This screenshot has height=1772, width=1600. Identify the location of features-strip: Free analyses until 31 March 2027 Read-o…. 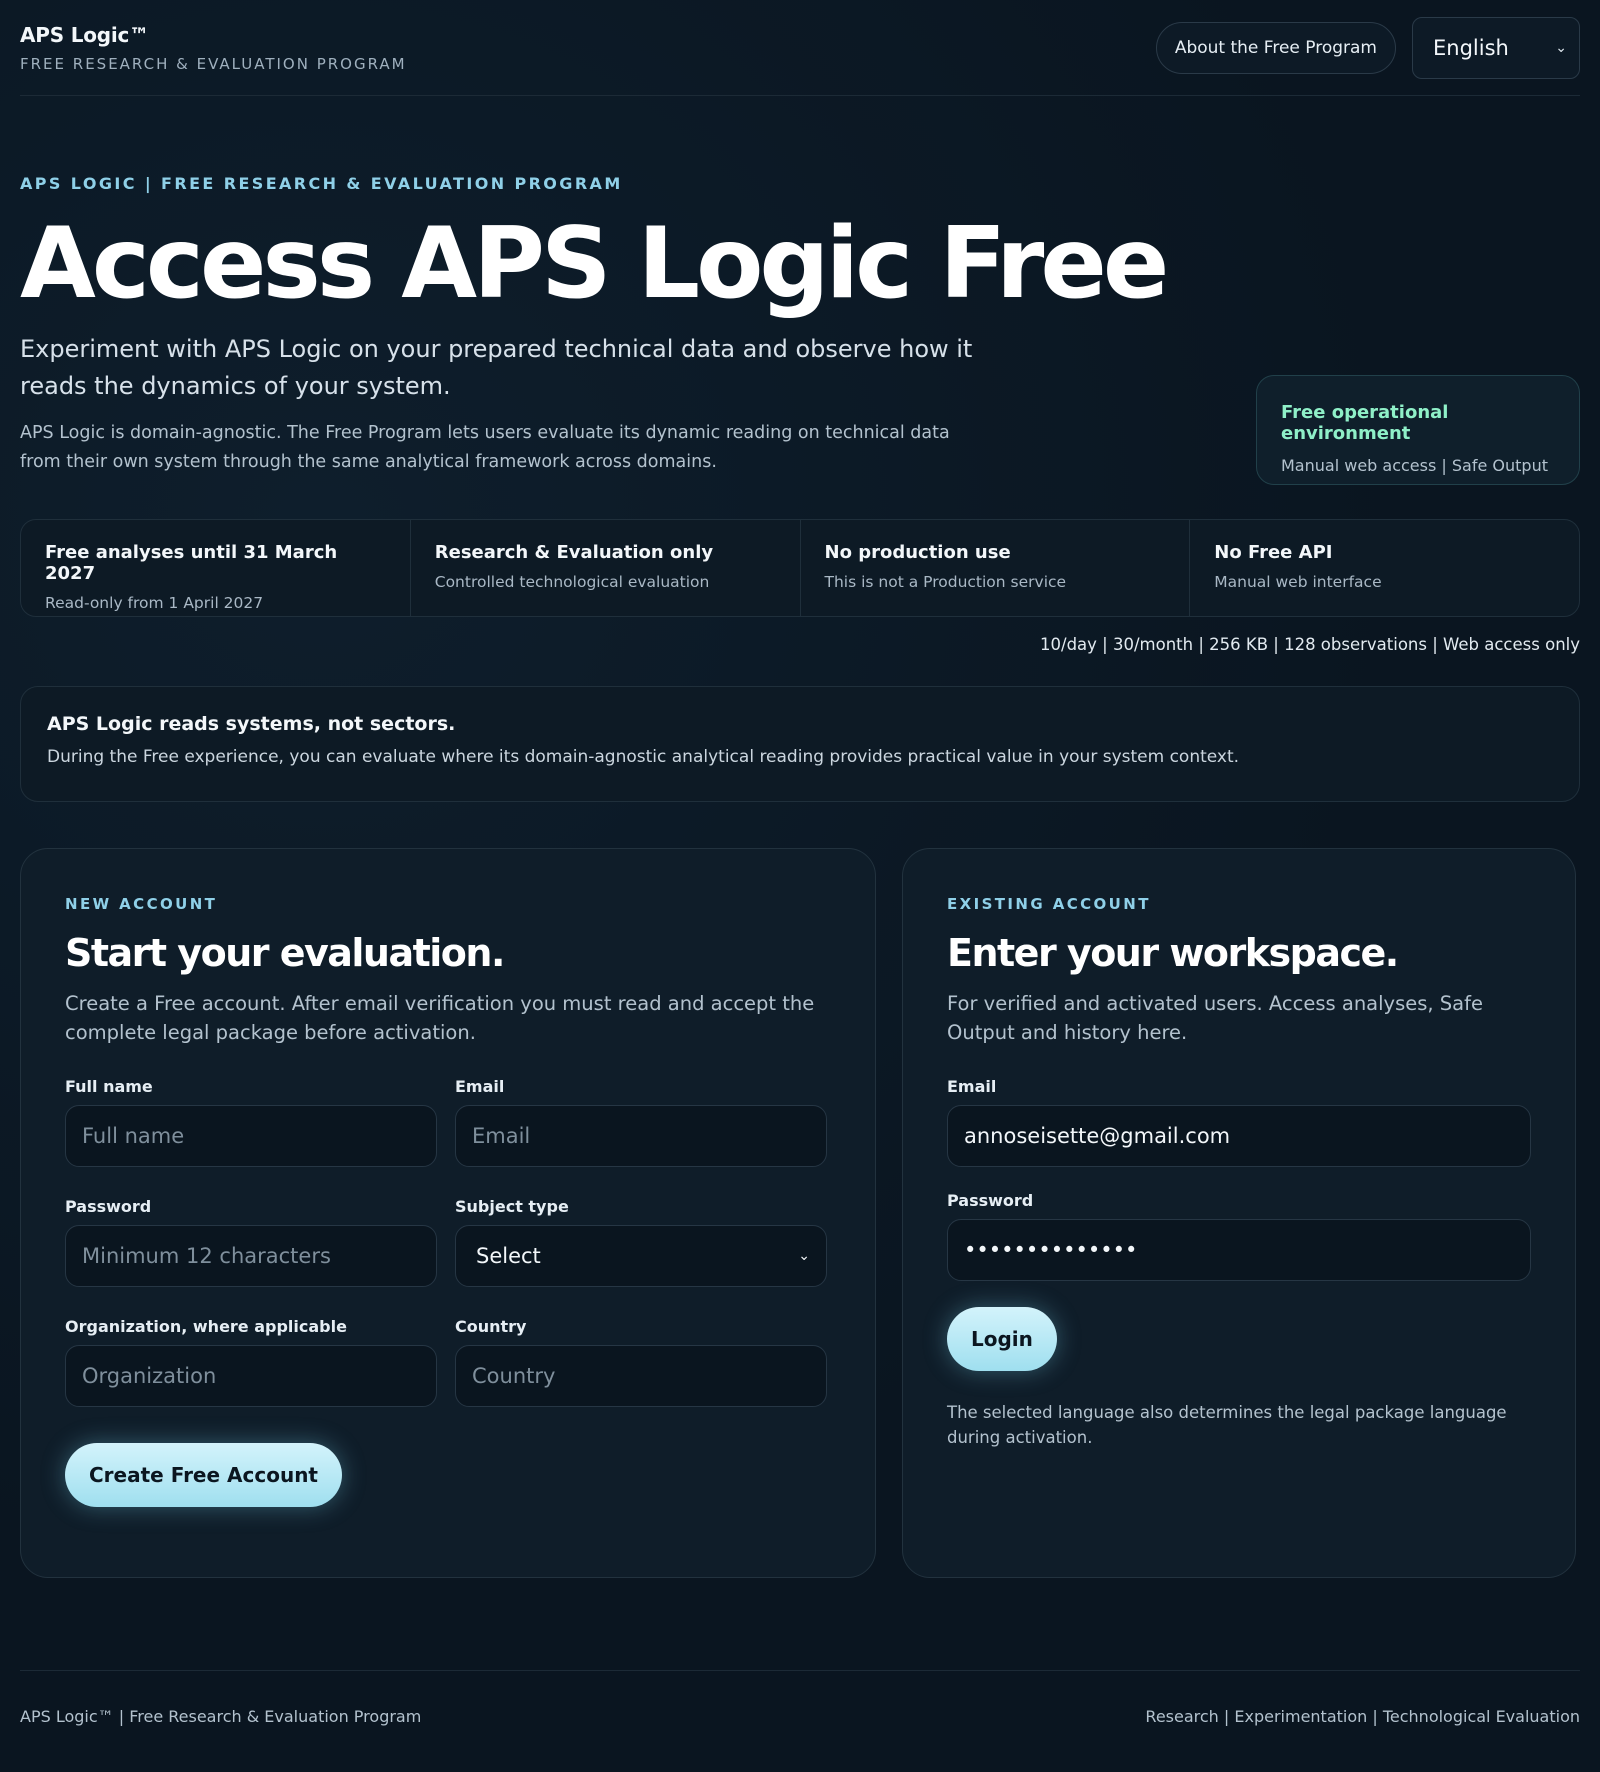
(800, 567).